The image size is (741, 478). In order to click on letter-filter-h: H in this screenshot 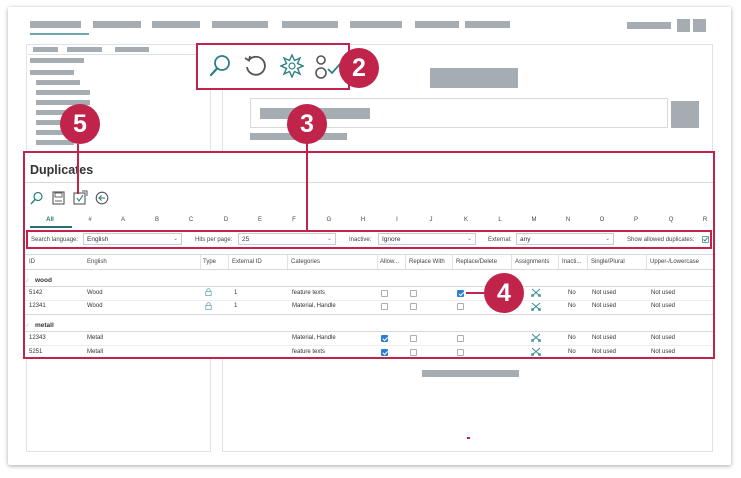, I will do `click(363, 220)`.